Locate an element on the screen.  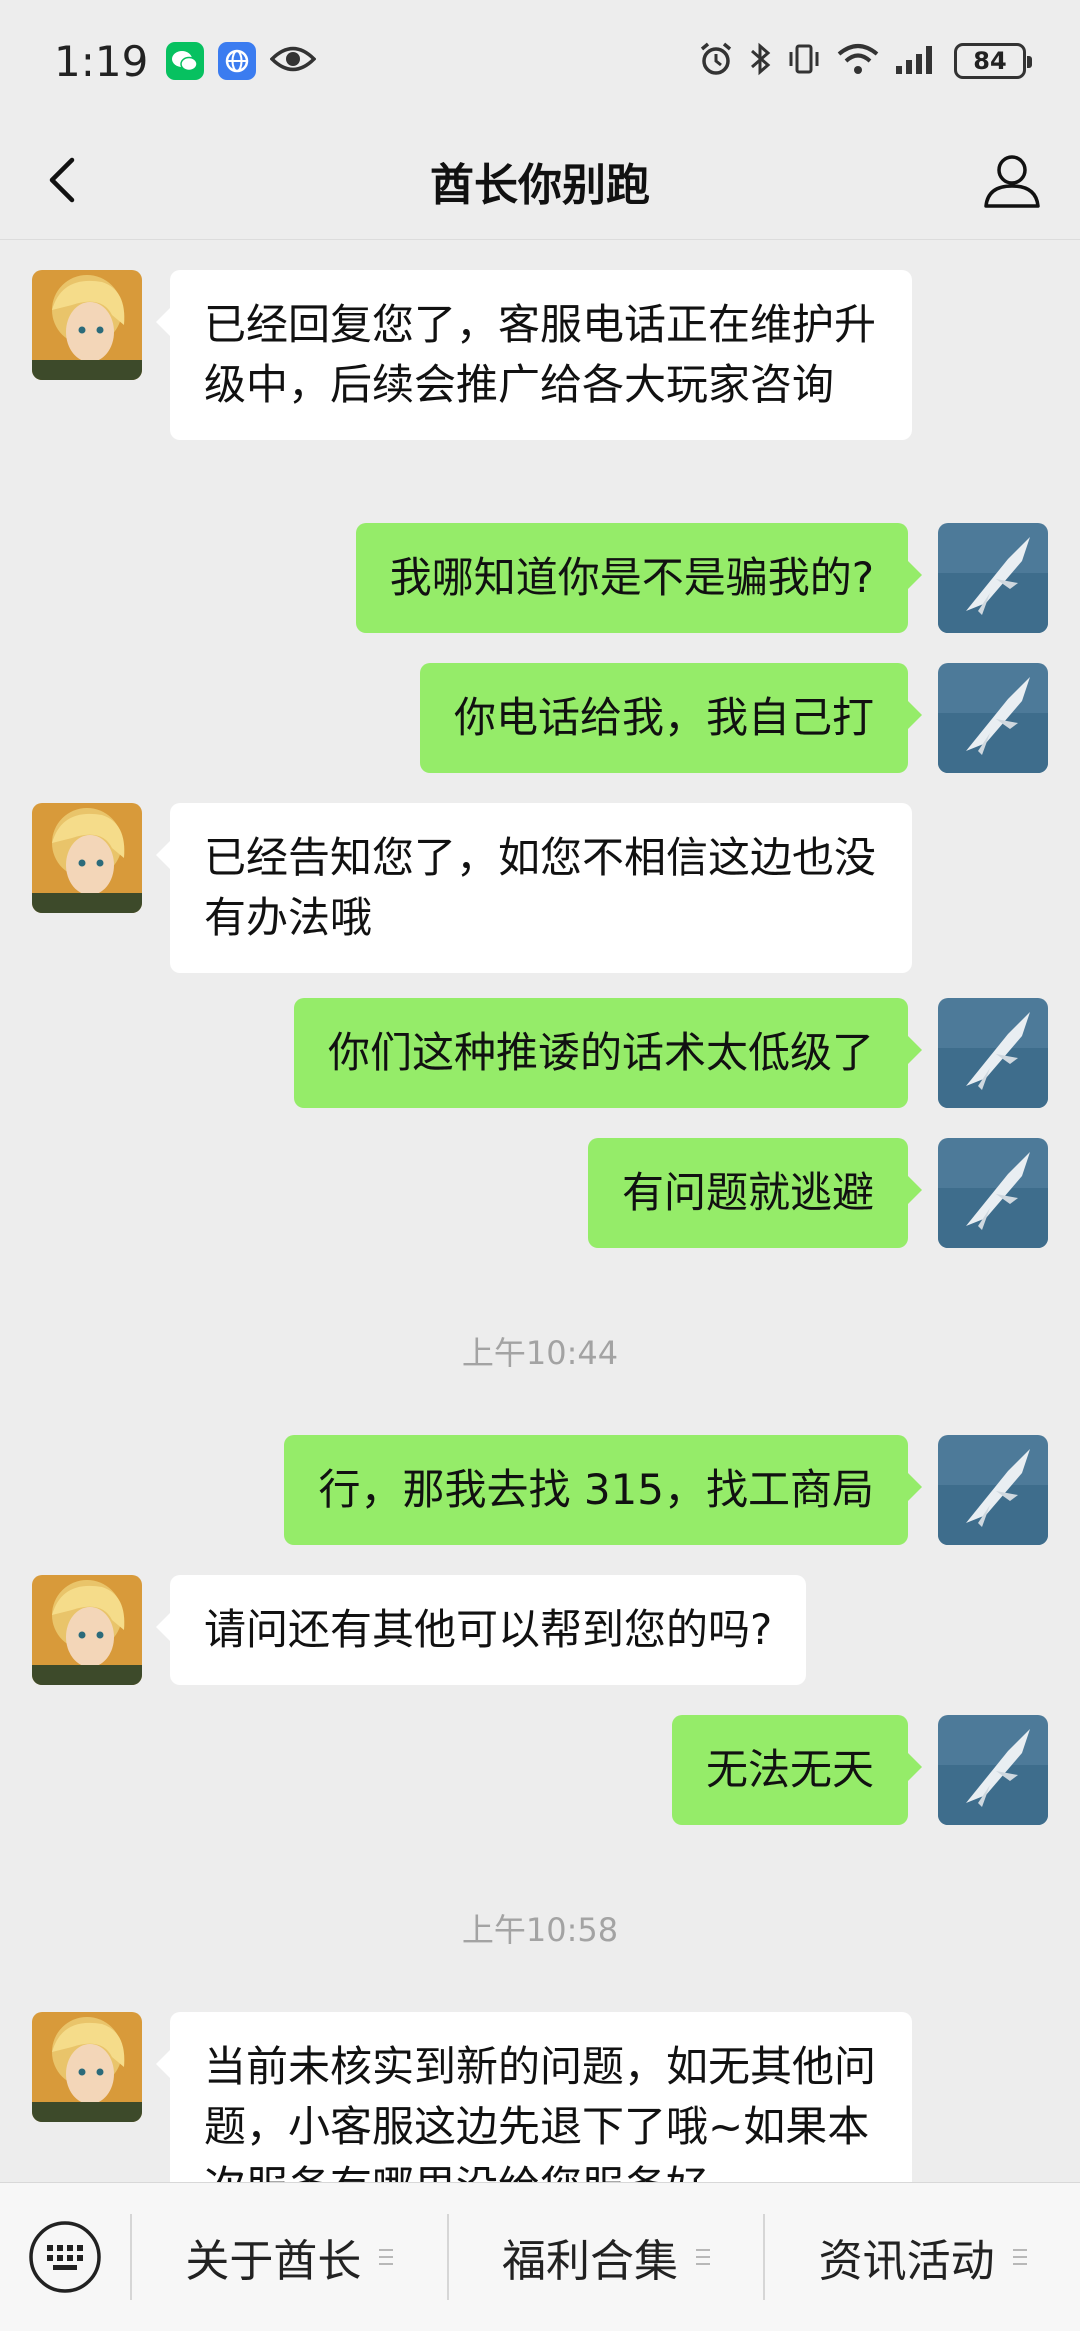
chevron-left-icon is located at coordinates (62, 180).